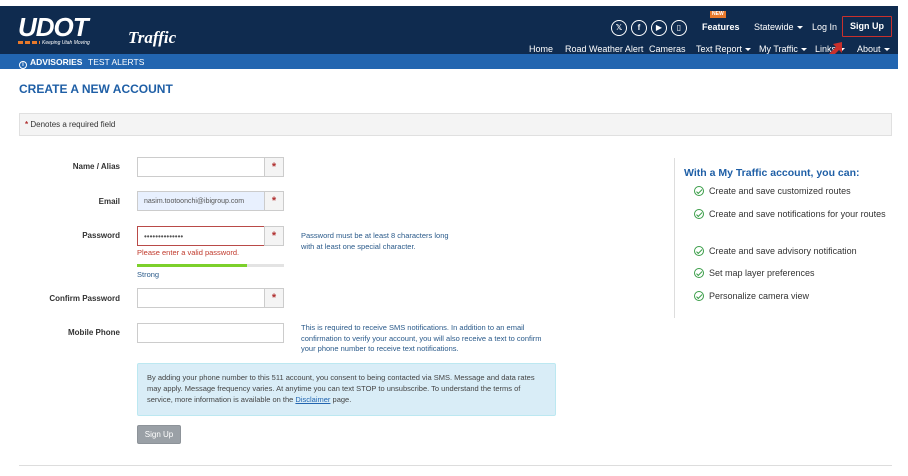 This screenshot has height=476, width=908. What do you see at coordinates (84, 298) in the screenshot?
I see `confirm-password-label: Confirm Password` at bounding box center [84, 298].